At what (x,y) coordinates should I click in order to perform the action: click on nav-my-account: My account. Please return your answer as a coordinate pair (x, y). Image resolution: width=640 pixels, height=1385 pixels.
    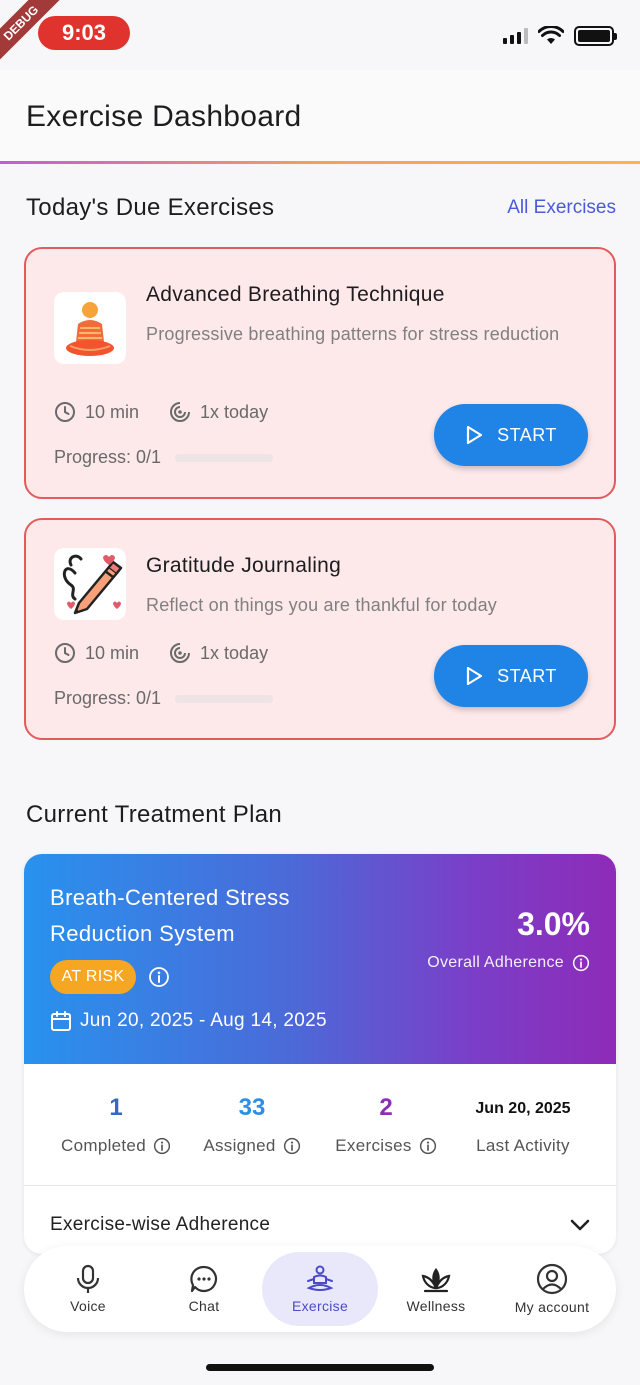
    Looking at the image, I should click on (552, 1289).